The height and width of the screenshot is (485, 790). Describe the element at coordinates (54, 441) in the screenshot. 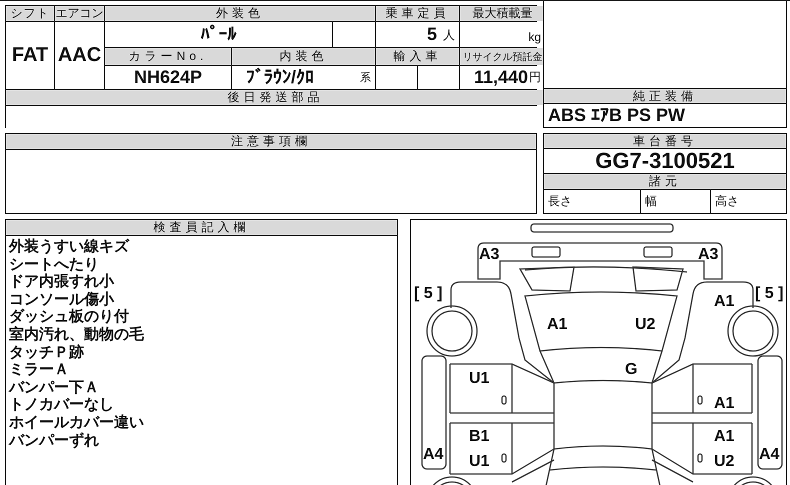

I see `inspection-note: バンパーずれ` at that location.